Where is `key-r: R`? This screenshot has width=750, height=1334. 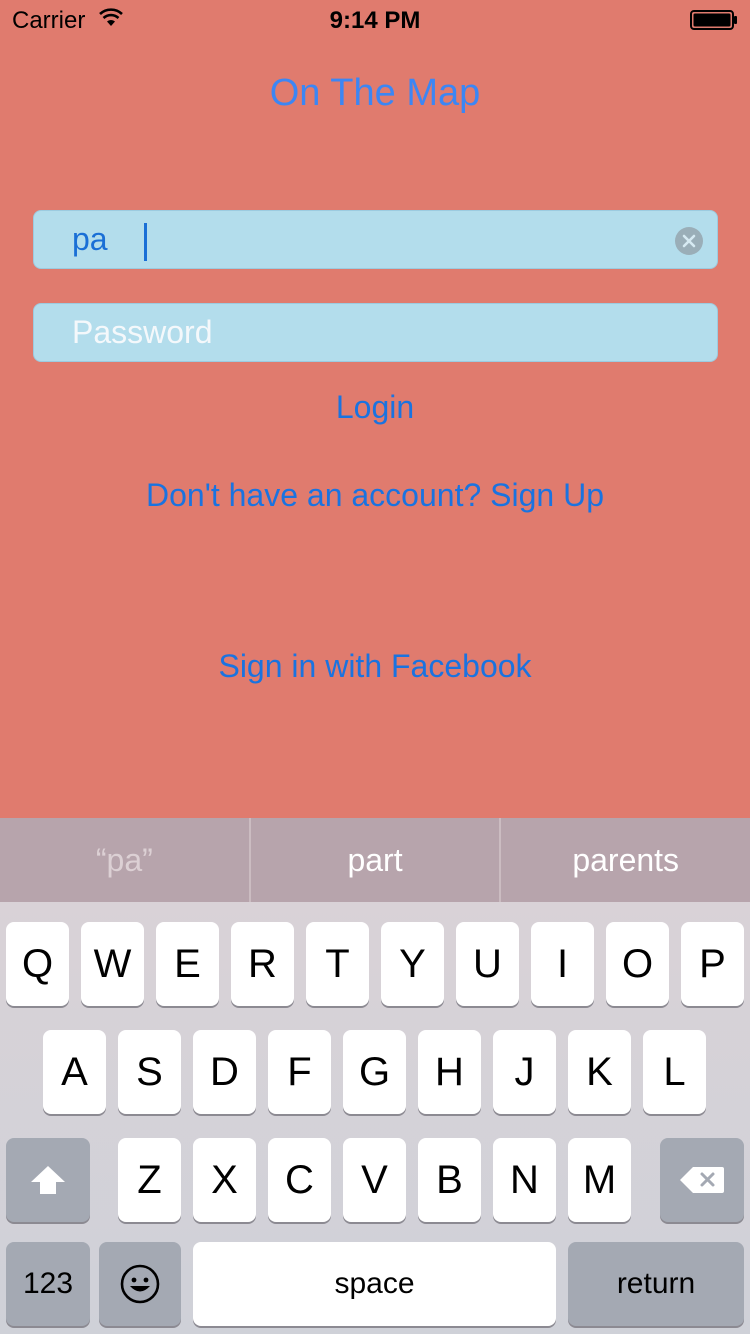 key-r: R is located at coordinates (262, 964).